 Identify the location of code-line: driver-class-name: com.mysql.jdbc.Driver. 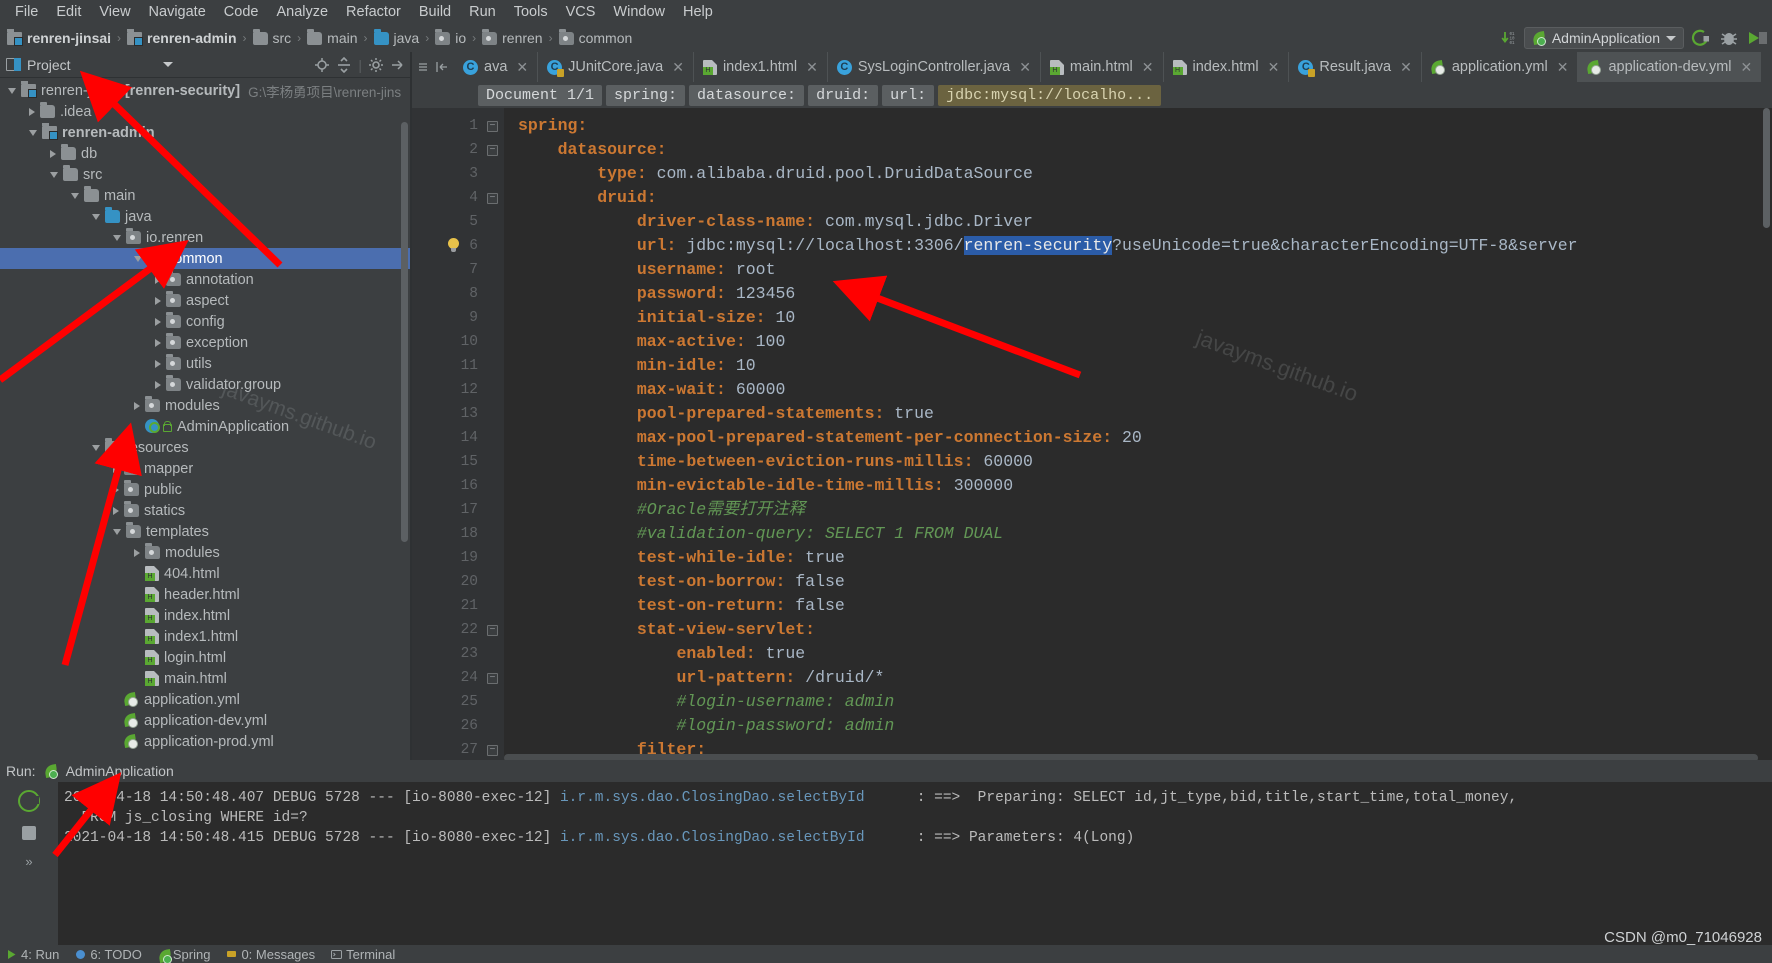
(1145, 222).